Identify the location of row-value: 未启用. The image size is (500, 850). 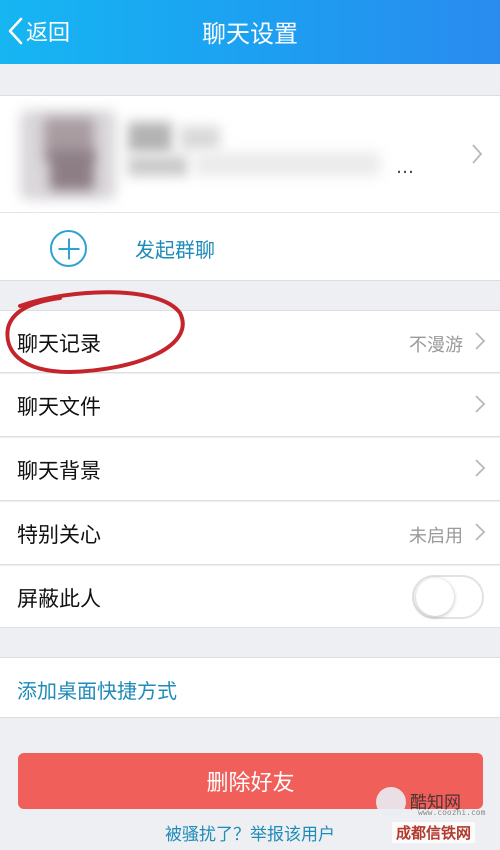
(436, 536).